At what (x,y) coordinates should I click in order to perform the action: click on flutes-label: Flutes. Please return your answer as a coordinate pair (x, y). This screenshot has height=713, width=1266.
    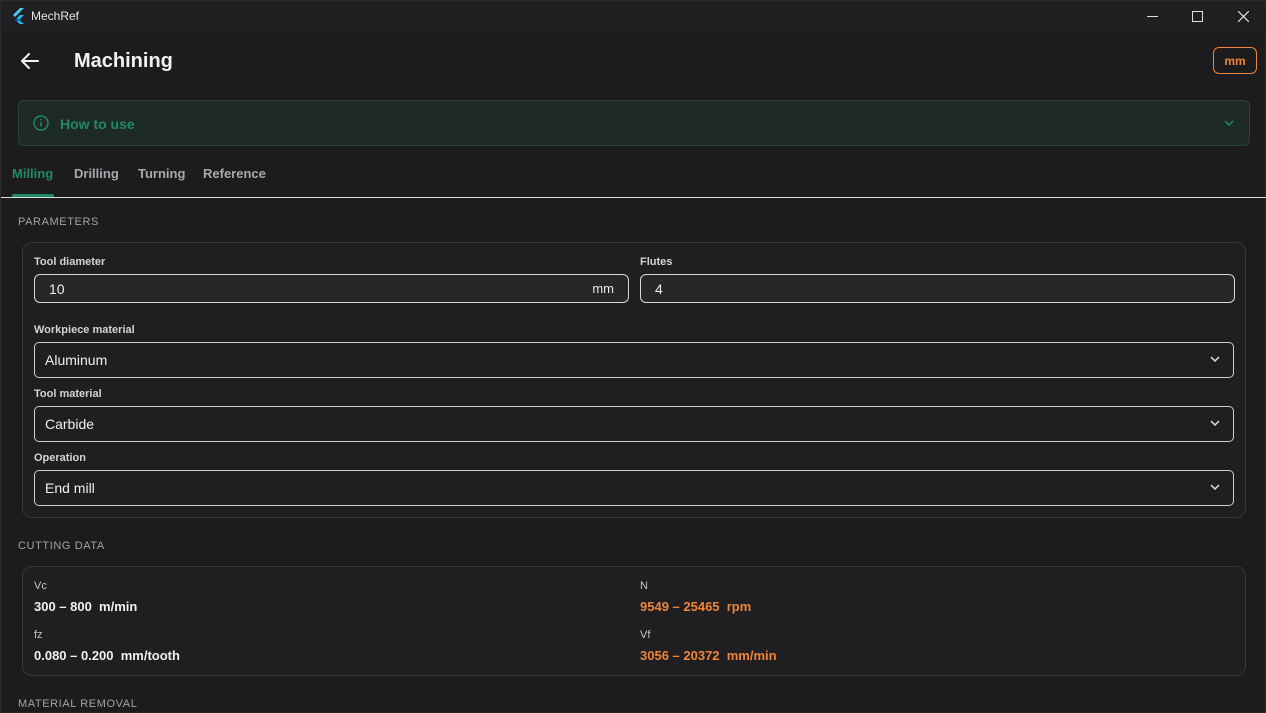
    Looking at the image, I should click on (656, 262).